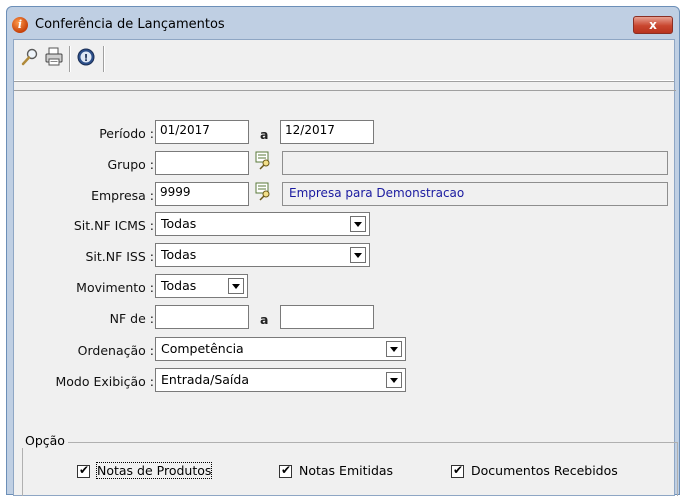  Describe the element at coordinates (104, 381) in the screenshot. I see `modo-label: Modo Exibição :` at that location.